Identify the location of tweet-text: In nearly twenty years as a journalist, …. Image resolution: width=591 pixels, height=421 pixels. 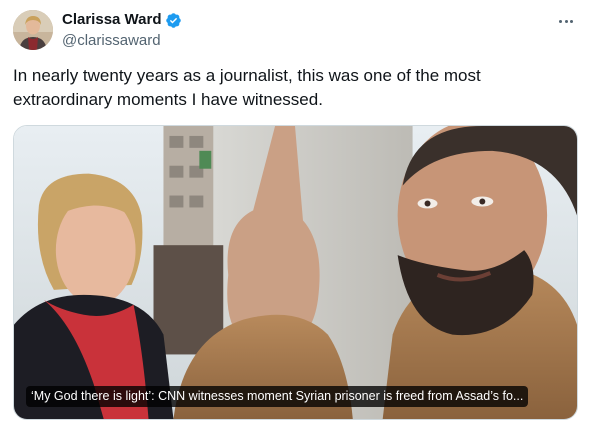
(247, 87).